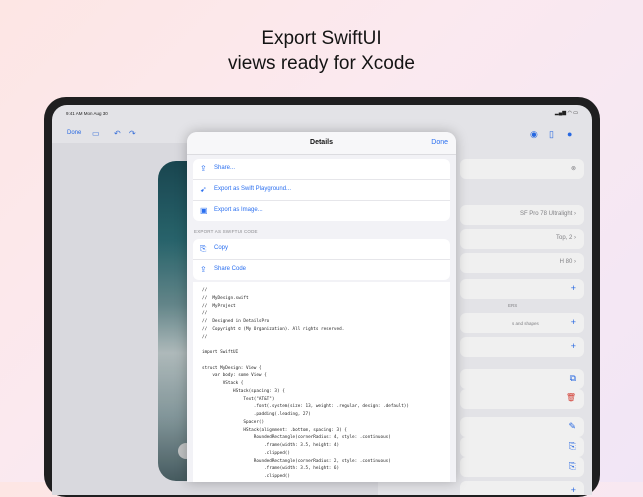 This screenshot has height=497, width=643. I want to click on copy-icon: ⎘, so click(203, 248).